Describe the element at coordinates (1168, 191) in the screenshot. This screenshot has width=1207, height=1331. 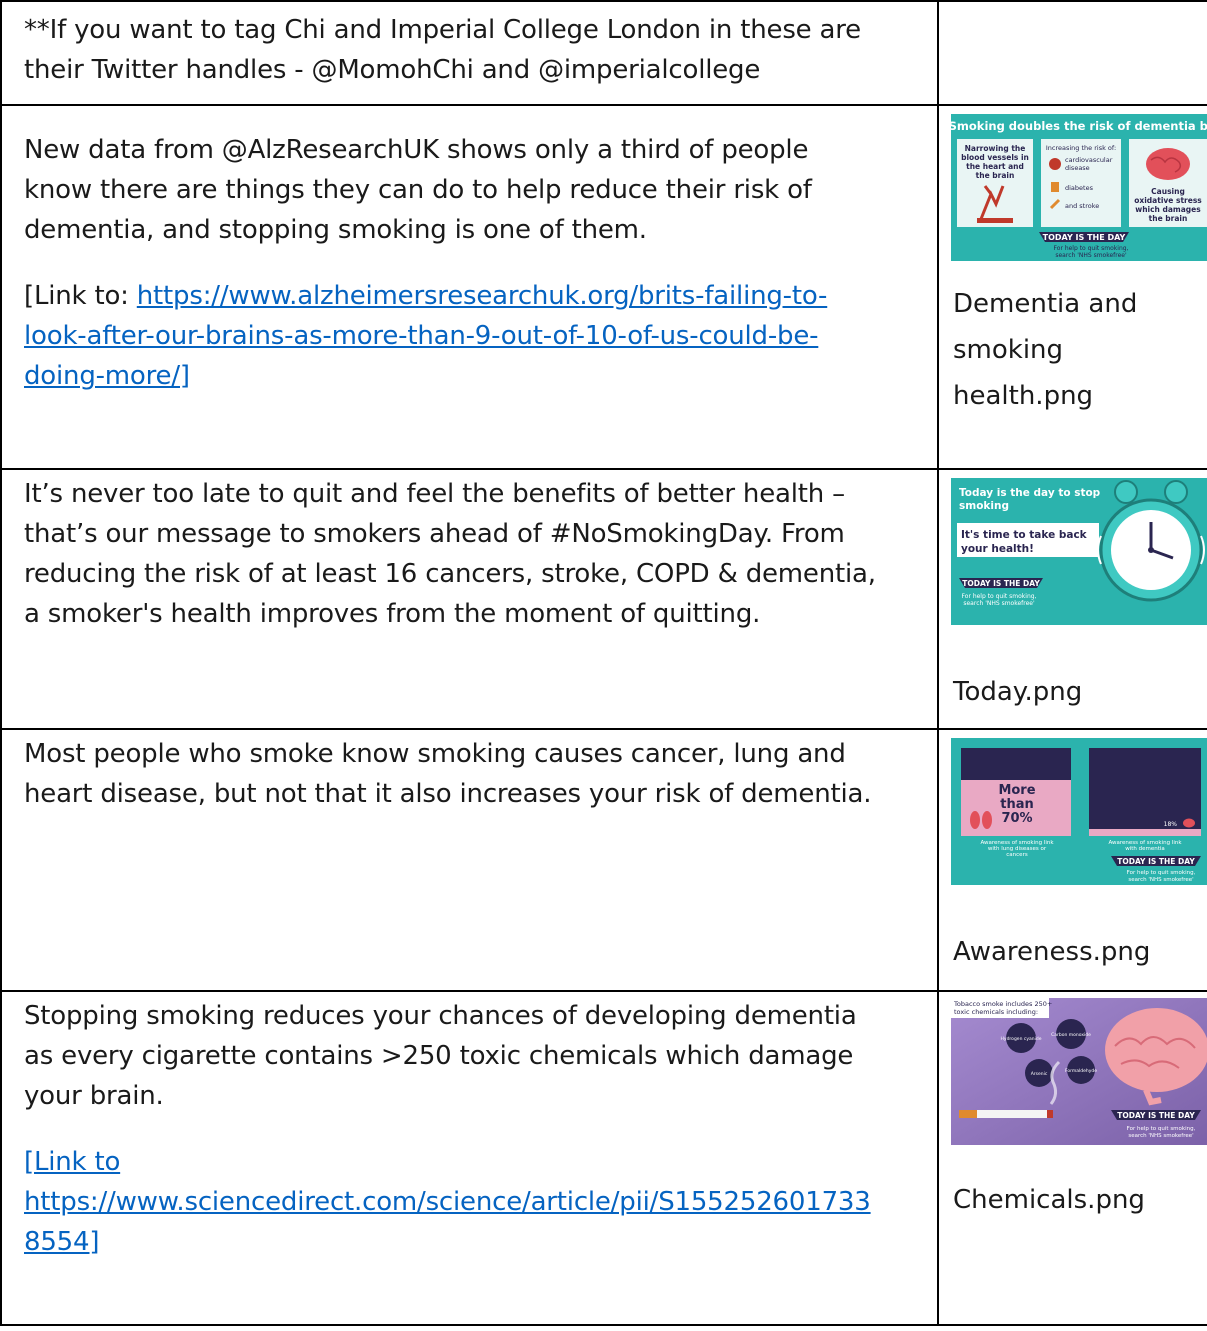
I see `svg-text: Causing` at that location.